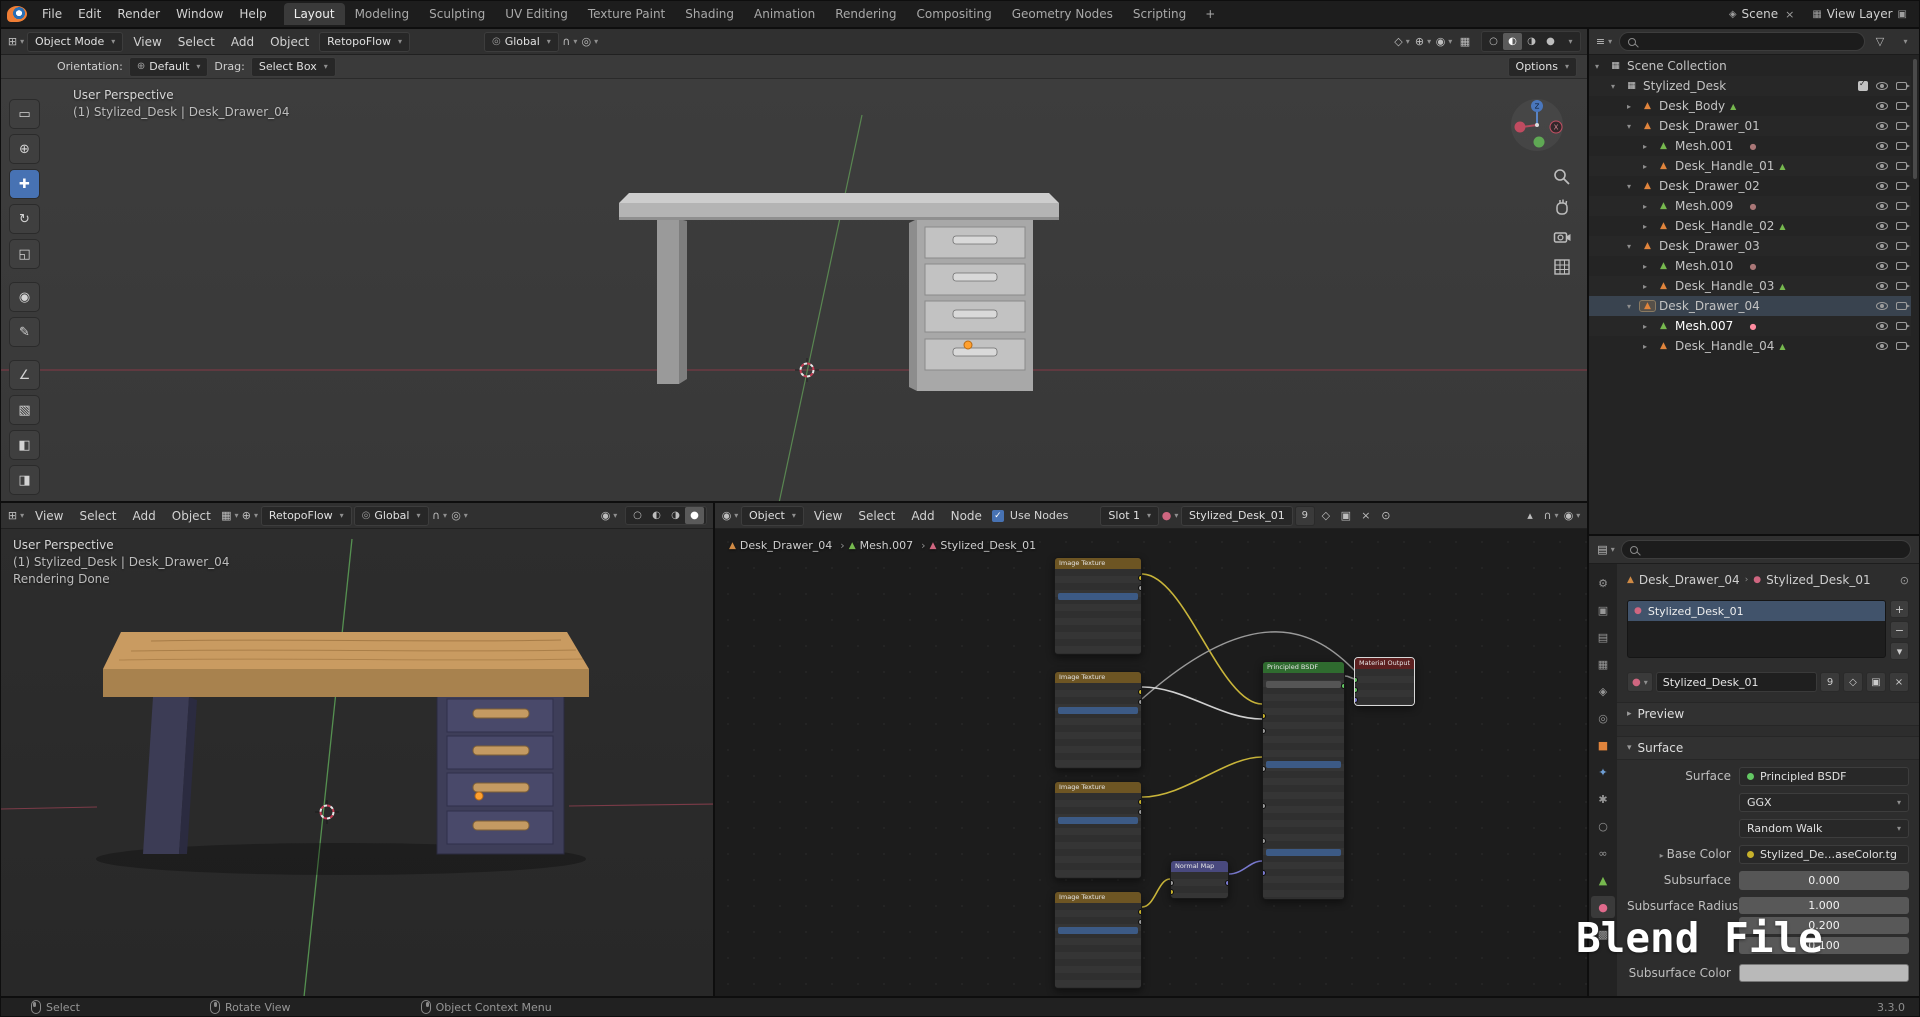 The width and height of the screenshot is (1920, 1017). I want to click on parent-node-tree-icon: ▴, so click(1530, 515).